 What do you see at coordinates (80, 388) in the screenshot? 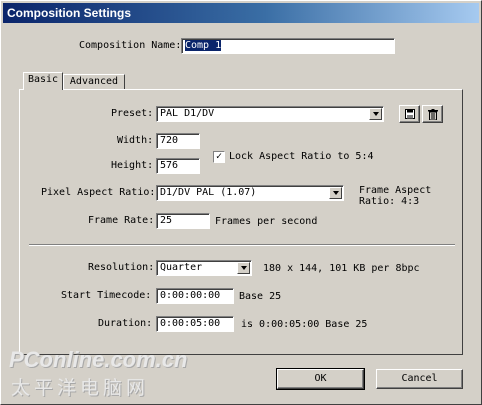
I see `watermark-chinese: 太平洋电脑网` at bounding box center [80, 388].